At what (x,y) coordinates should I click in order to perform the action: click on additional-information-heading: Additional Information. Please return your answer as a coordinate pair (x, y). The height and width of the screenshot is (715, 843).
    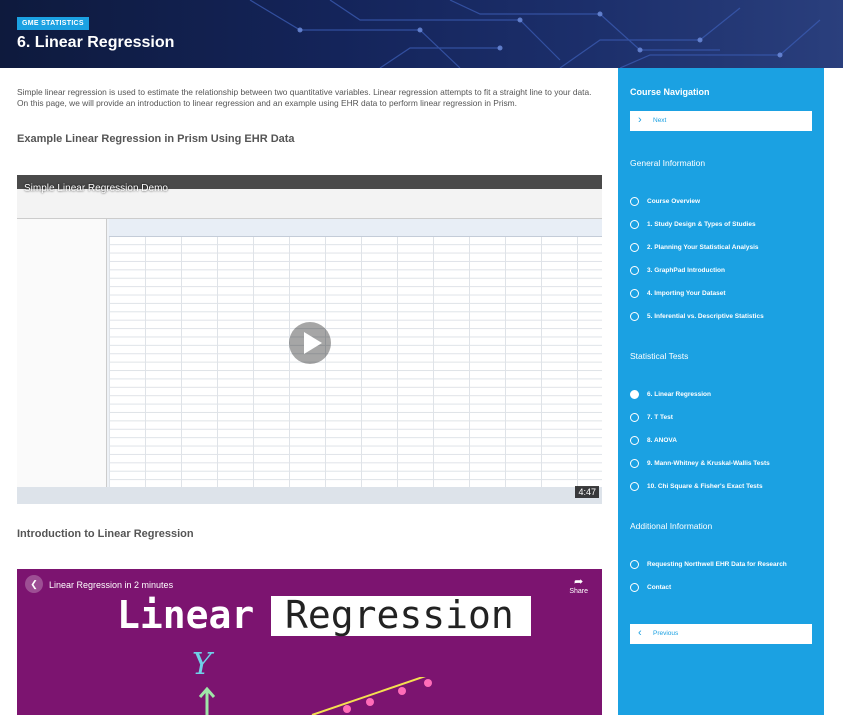
    Looking at the image, I should click on (671, 526).